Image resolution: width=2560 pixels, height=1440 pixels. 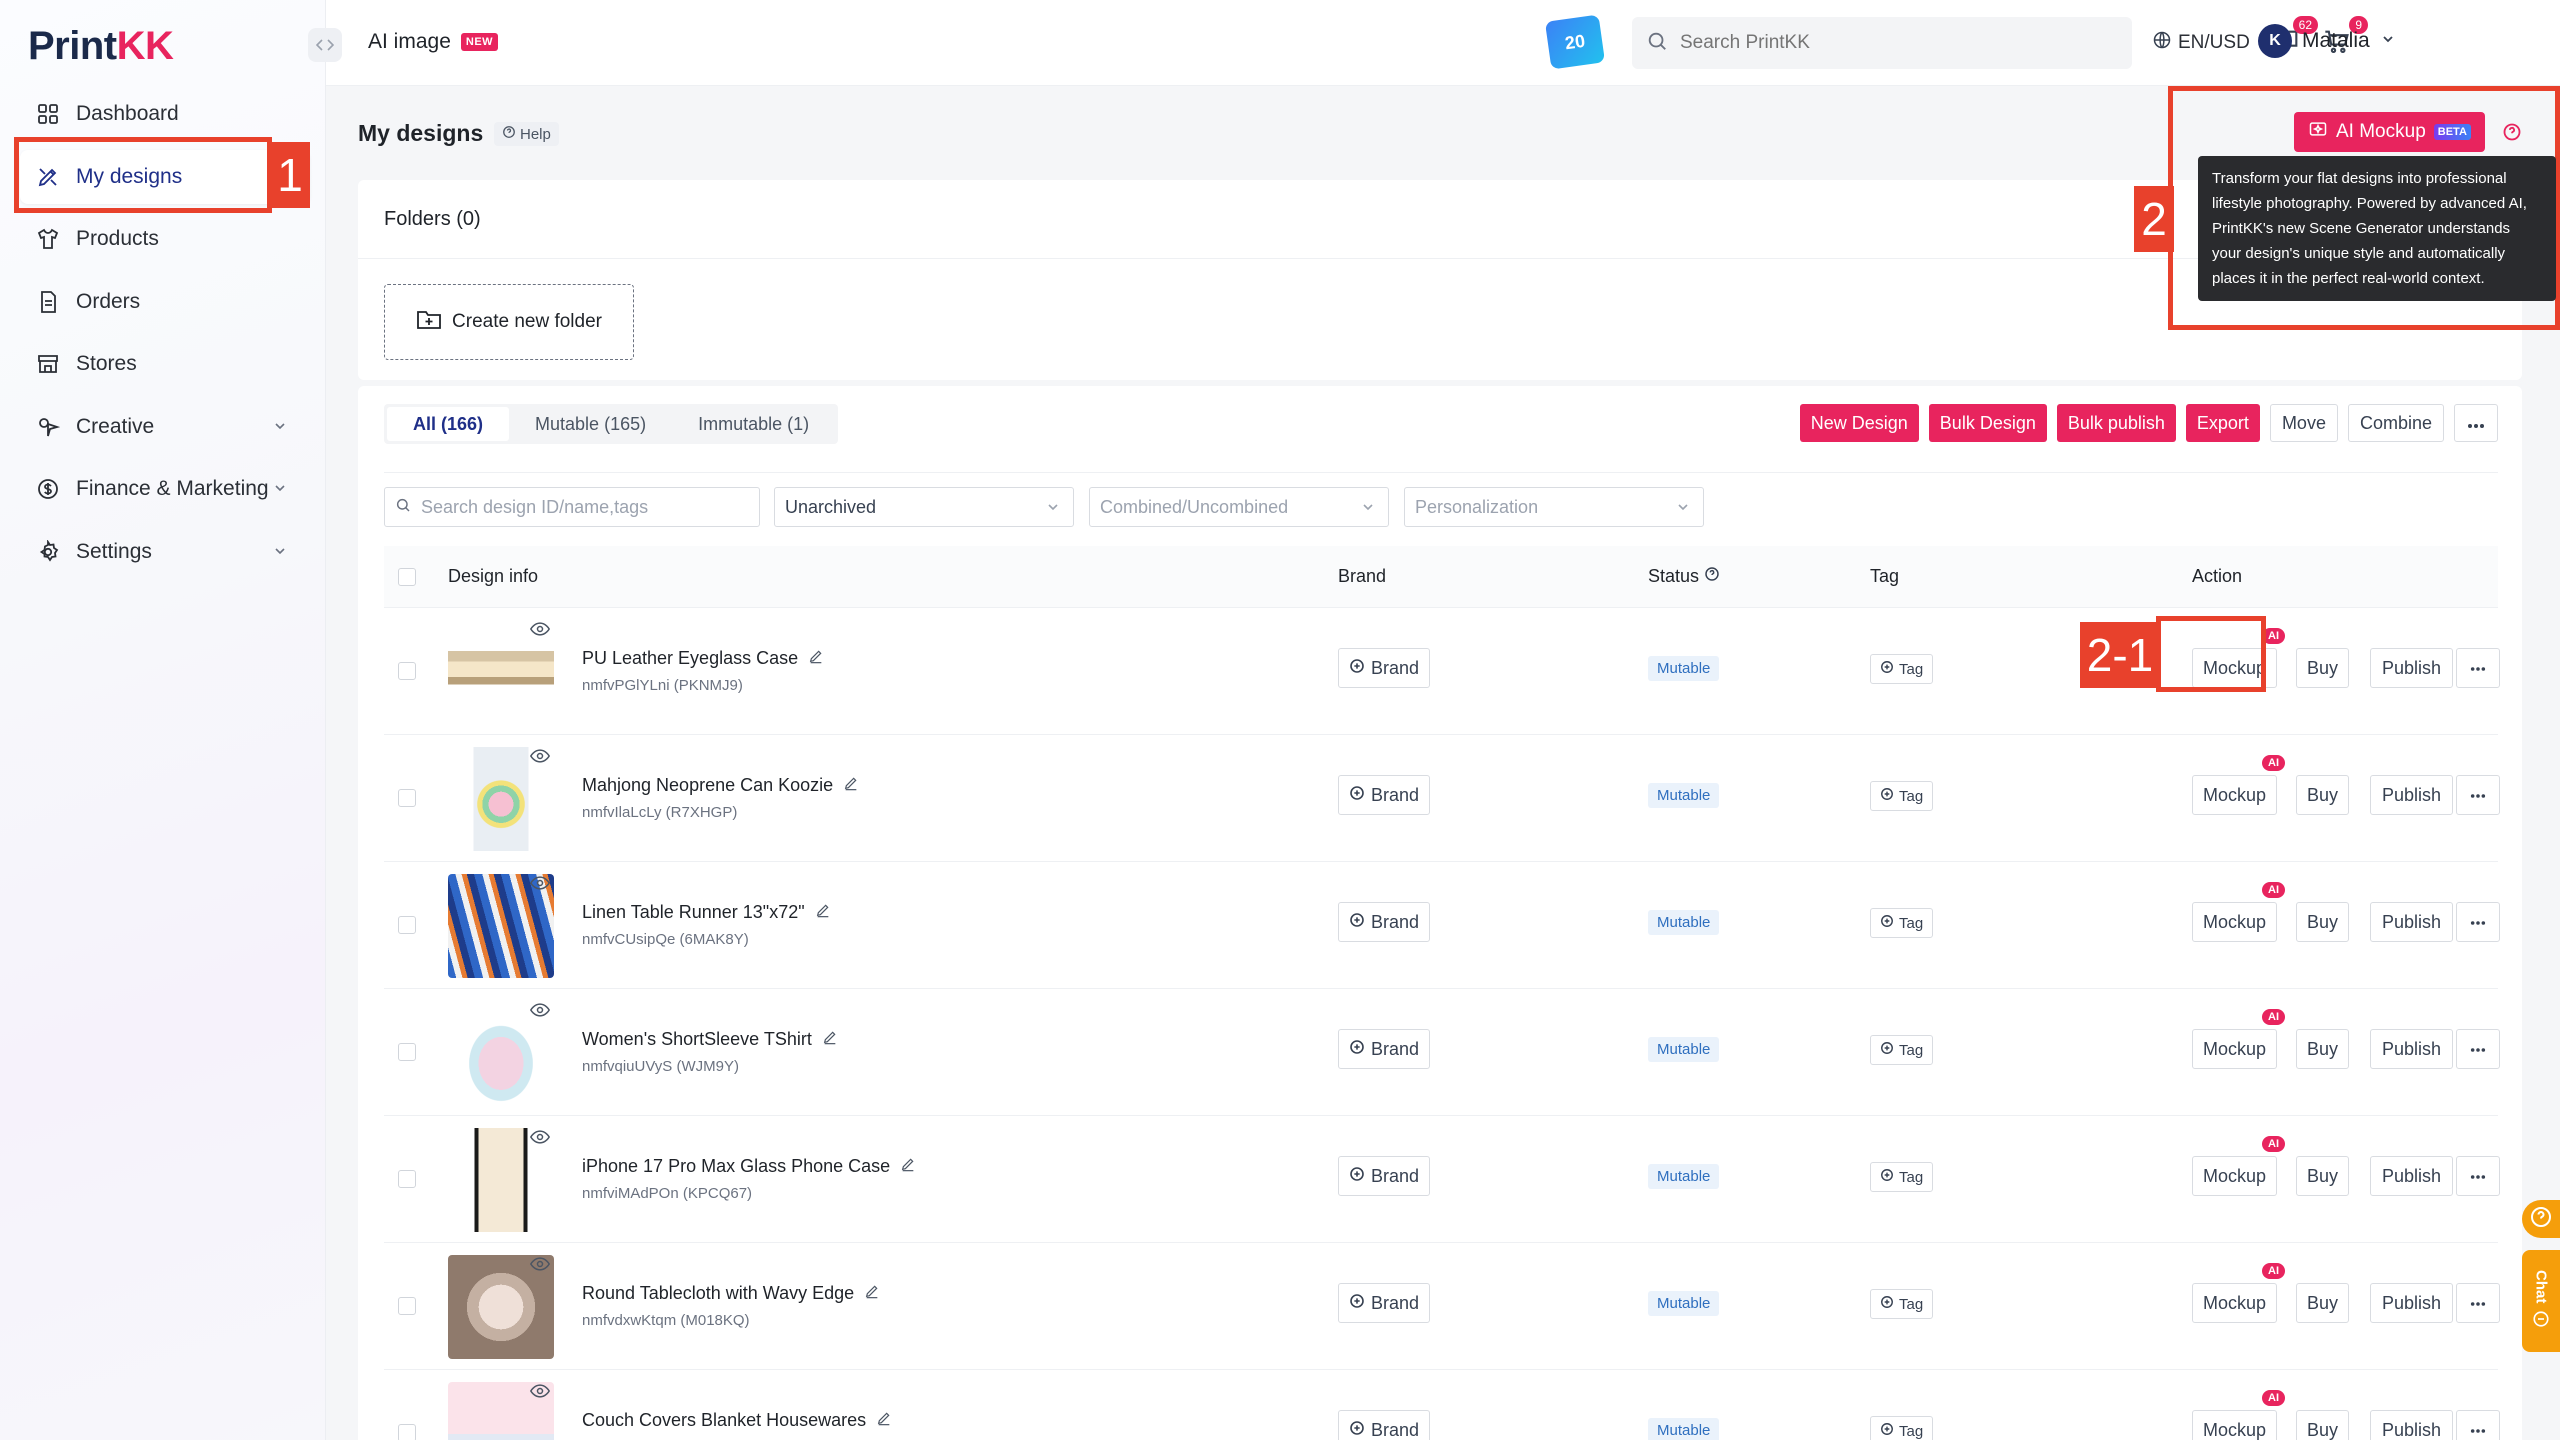 I want to click on tab-immutable: Immutable (1), so click(x=753, y=424).